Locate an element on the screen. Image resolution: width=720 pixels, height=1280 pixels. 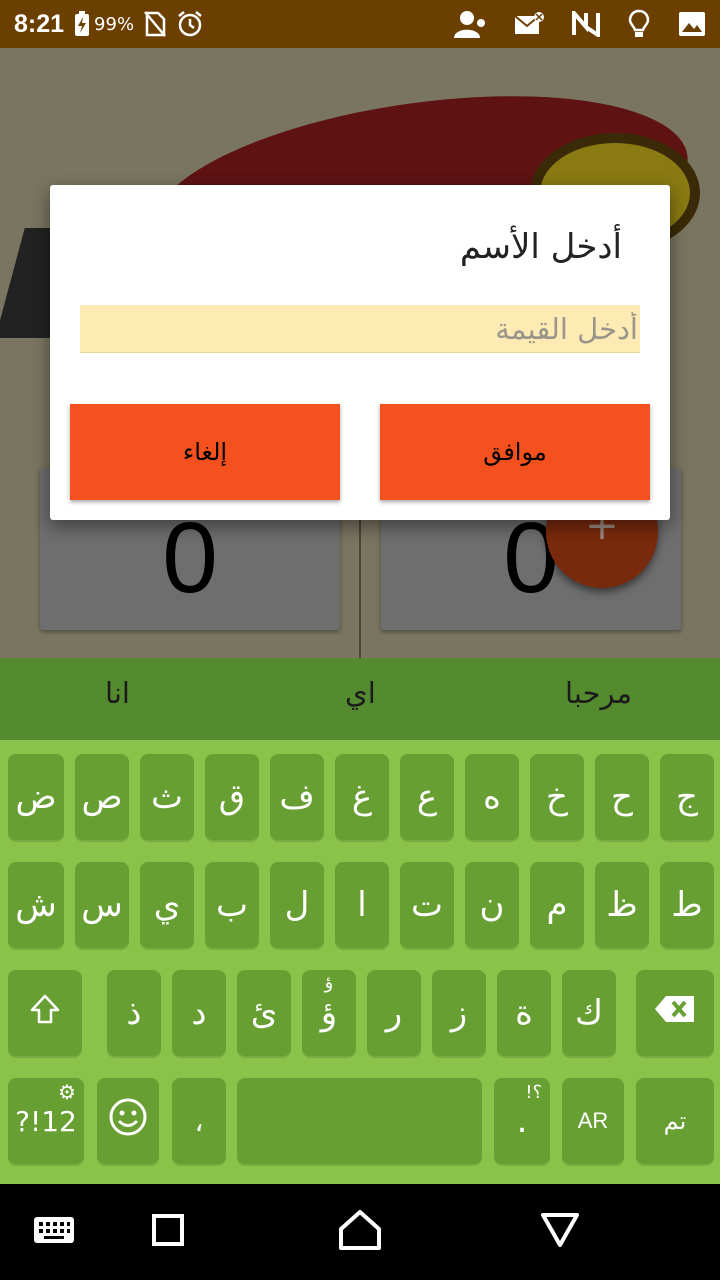
symbols-key: ⚙ ?!12 is located at coordinates (46, 1121).